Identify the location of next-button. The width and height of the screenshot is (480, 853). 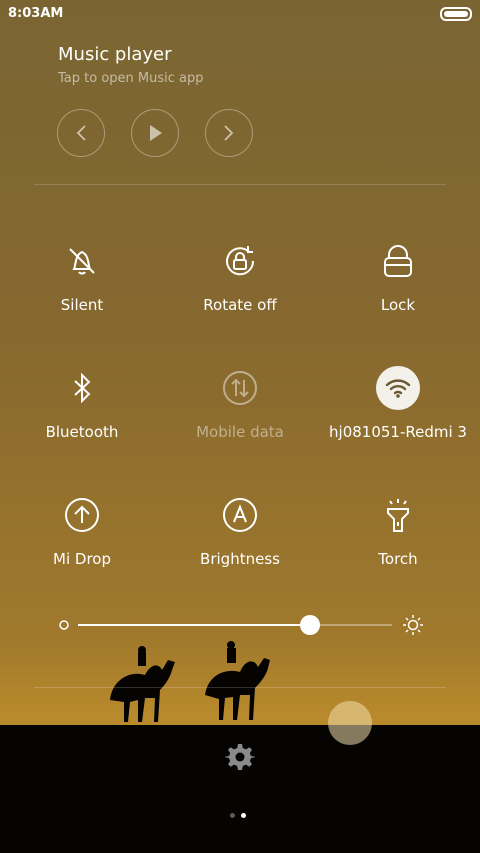
(229, 133).